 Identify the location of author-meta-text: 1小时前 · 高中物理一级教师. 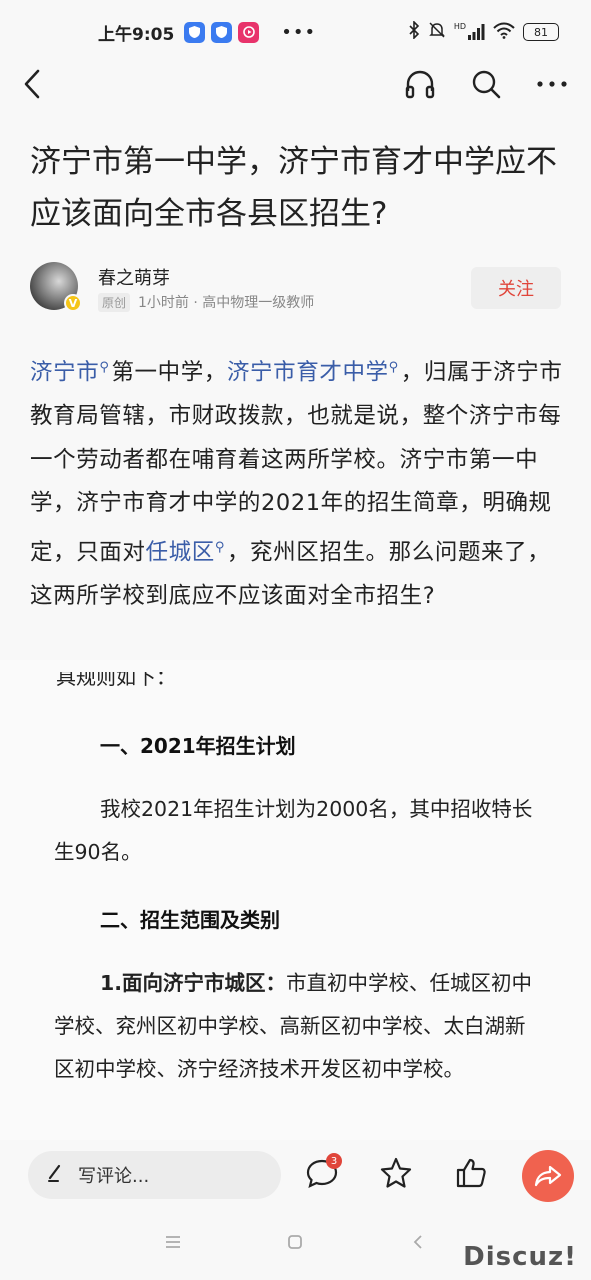
(226, 303).